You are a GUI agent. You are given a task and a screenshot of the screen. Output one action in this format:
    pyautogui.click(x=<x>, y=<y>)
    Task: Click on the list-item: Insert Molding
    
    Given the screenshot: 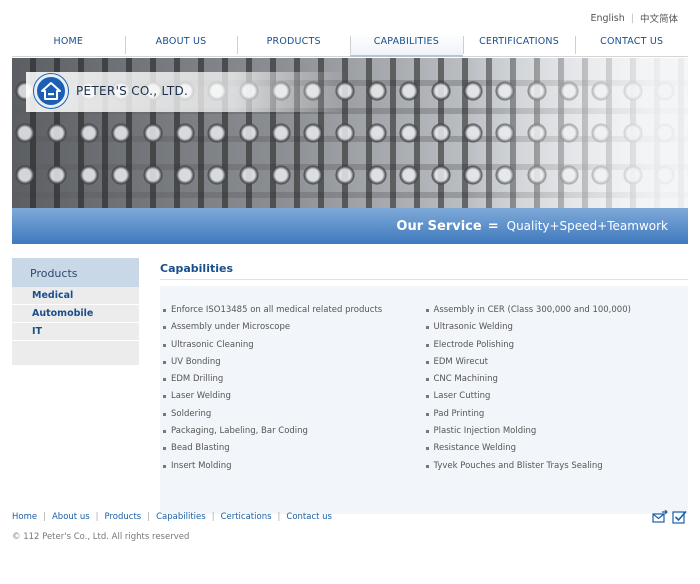 What is the action you would take?
    pyautogui.click(x=294, y=469)
    